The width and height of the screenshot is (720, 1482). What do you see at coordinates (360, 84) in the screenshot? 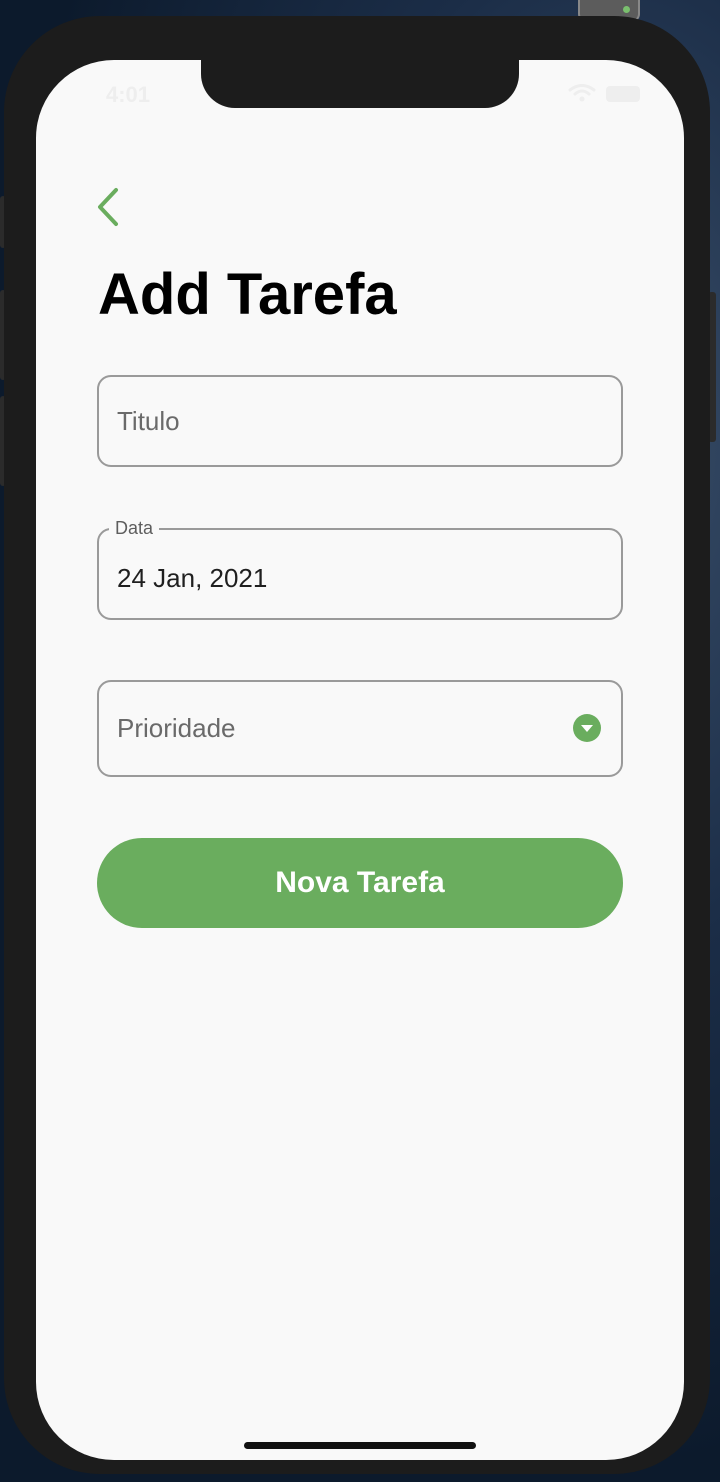
I see `notch` at bounding box center [360, 84].